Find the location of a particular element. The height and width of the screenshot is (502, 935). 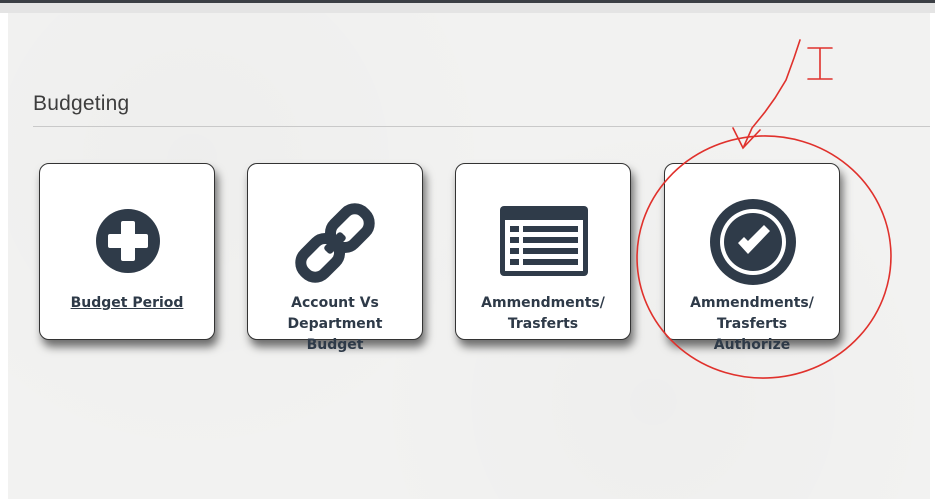

tile-account-vs-department-budget: Account Vs Department Budget is located at coordinates (335, 258).